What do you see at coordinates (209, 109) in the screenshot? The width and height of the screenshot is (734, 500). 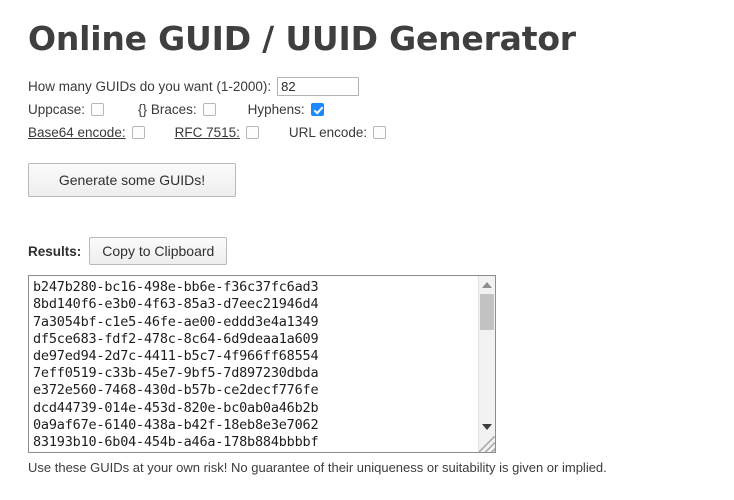 I see `checkbox-braces` at bounding box center [209, 109].